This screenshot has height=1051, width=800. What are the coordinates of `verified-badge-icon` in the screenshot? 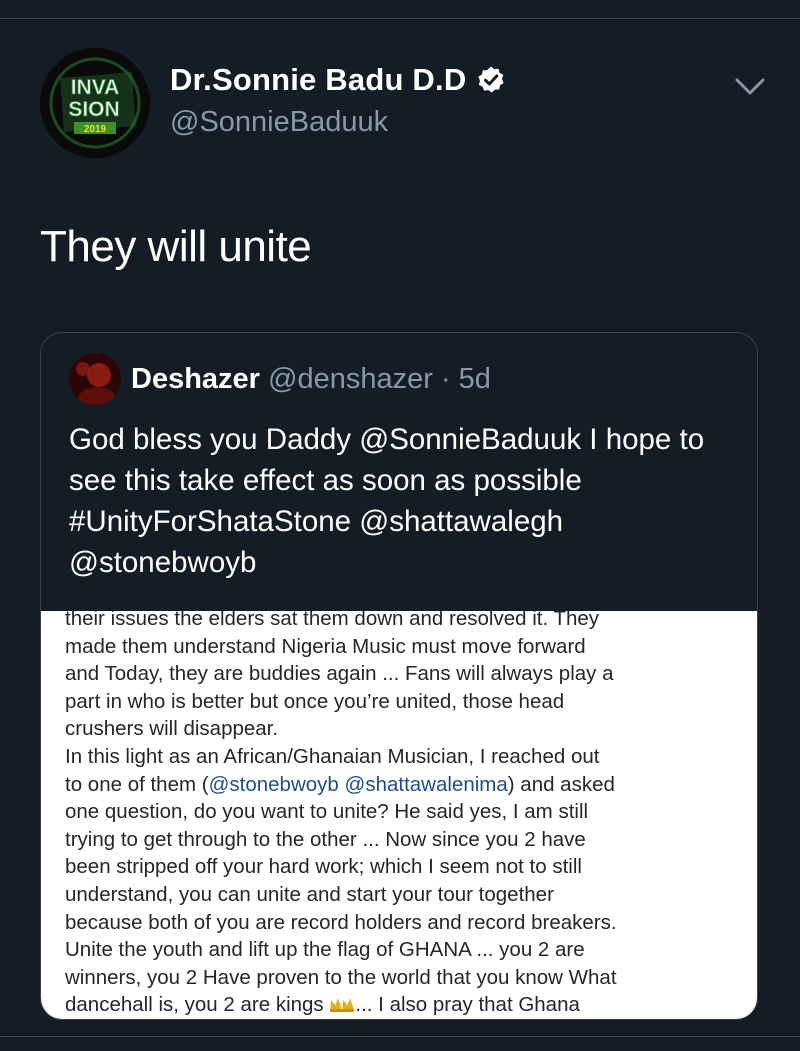 It's located at (491, 79).